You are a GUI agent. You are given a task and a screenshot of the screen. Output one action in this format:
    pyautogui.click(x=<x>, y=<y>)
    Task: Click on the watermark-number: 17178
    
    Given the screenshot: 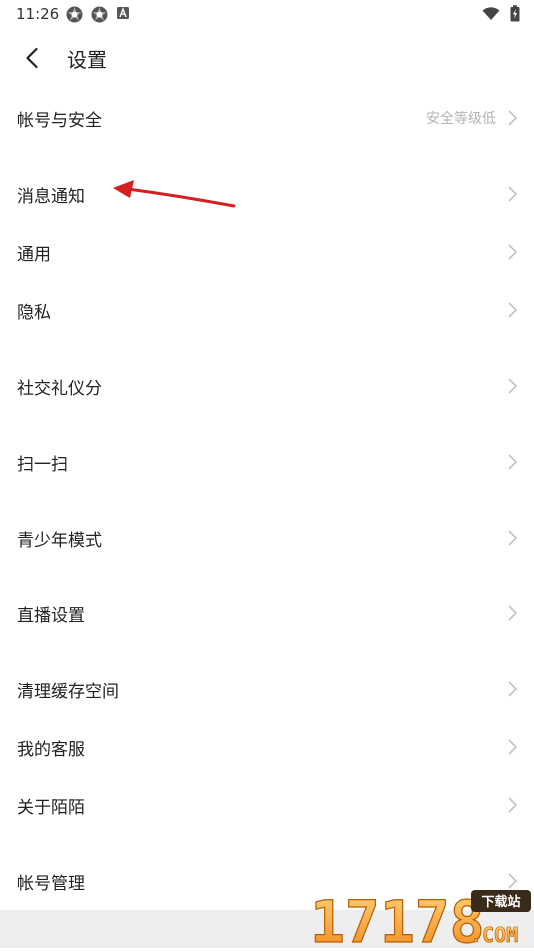 What is the action you would take?
    pyautogui.click(x=397, y=918)
    